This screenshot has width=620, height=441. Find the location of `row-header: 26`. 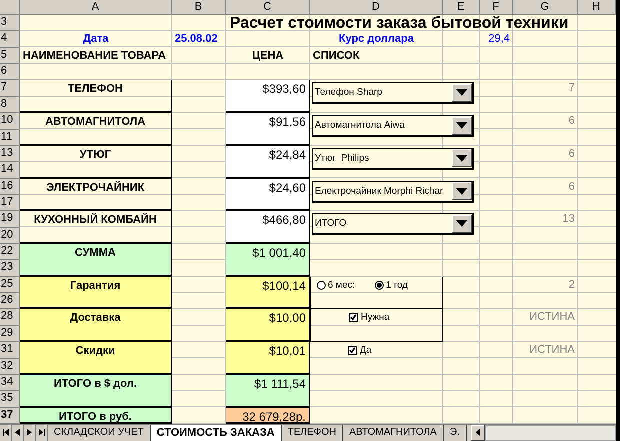

row-header: 26 is located at coordinates (10, 301).